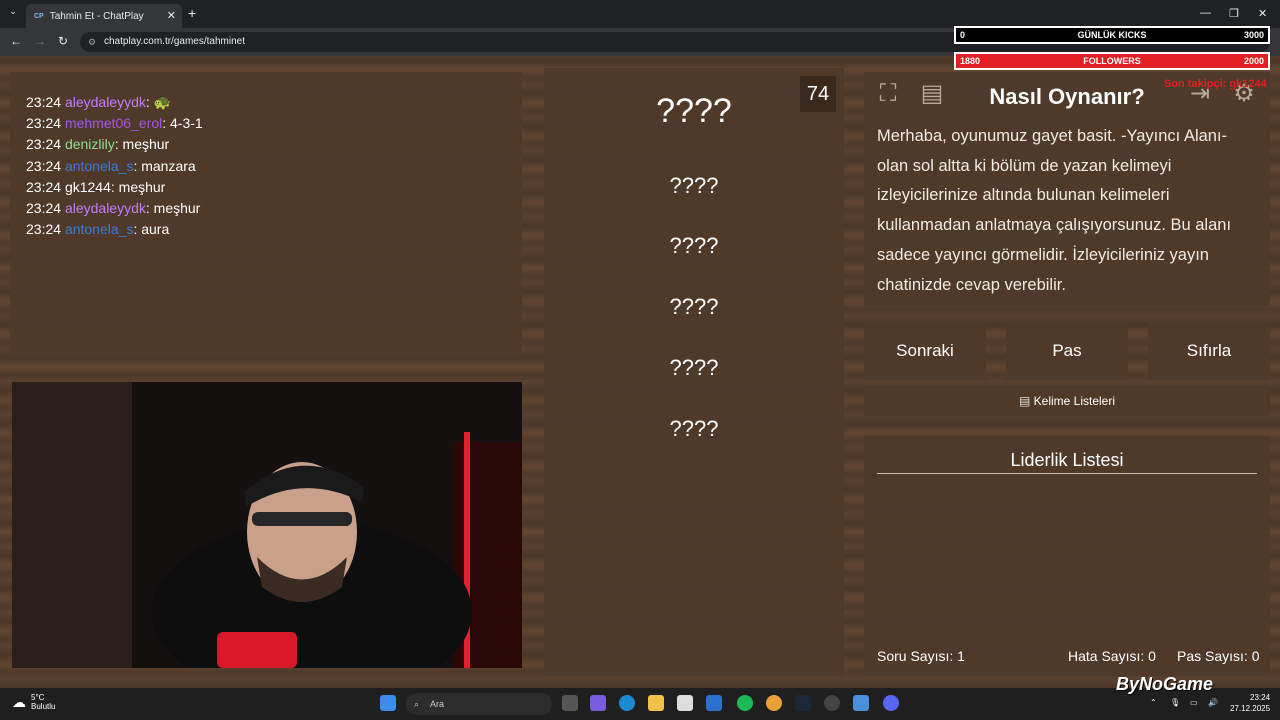 The height and width of the screenshot is (720, 1280). What do you see at coordinates (13, 13) in the screenshot?
I see `tab-list-icon: ⌄` at bounding box center [13, 13].